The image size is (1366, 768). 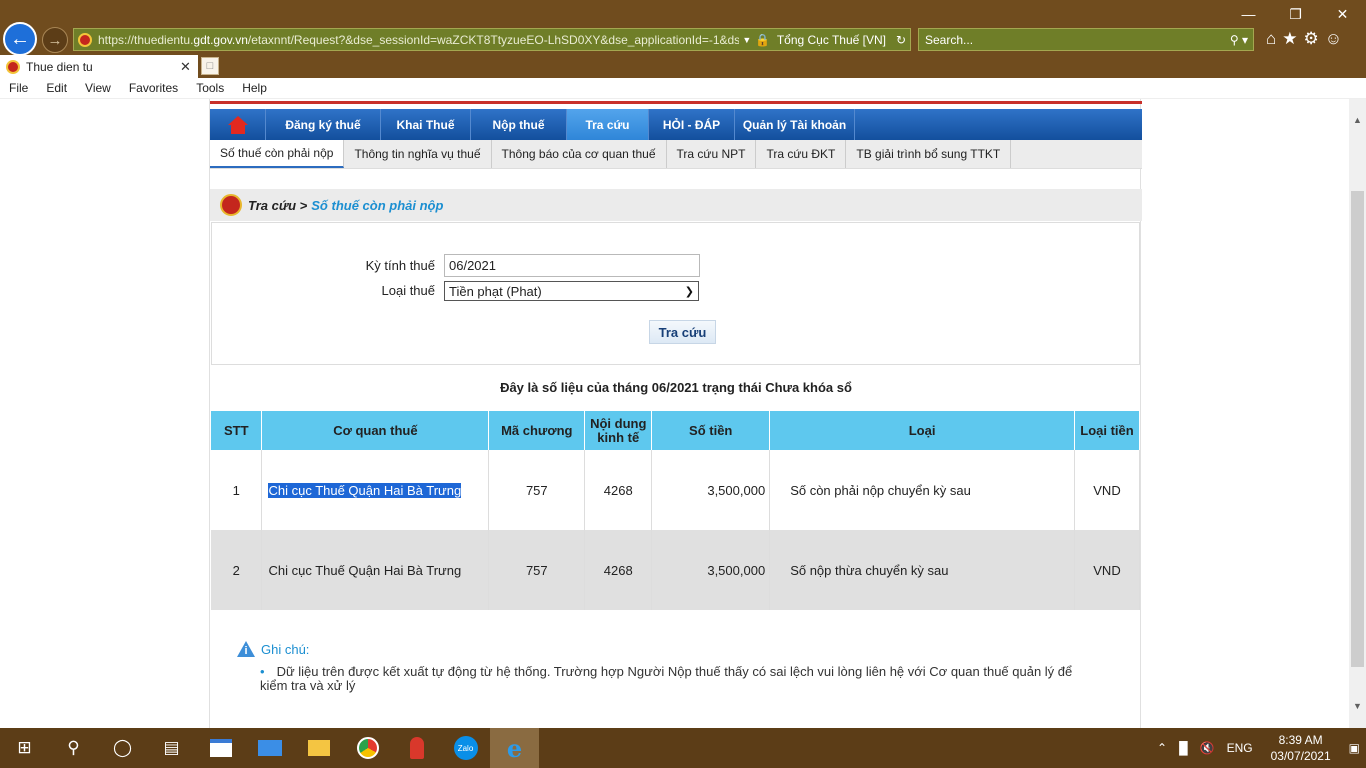 I want to click on clock: 8:39 AM 03/07/2021, so click(x=1301, y=748).